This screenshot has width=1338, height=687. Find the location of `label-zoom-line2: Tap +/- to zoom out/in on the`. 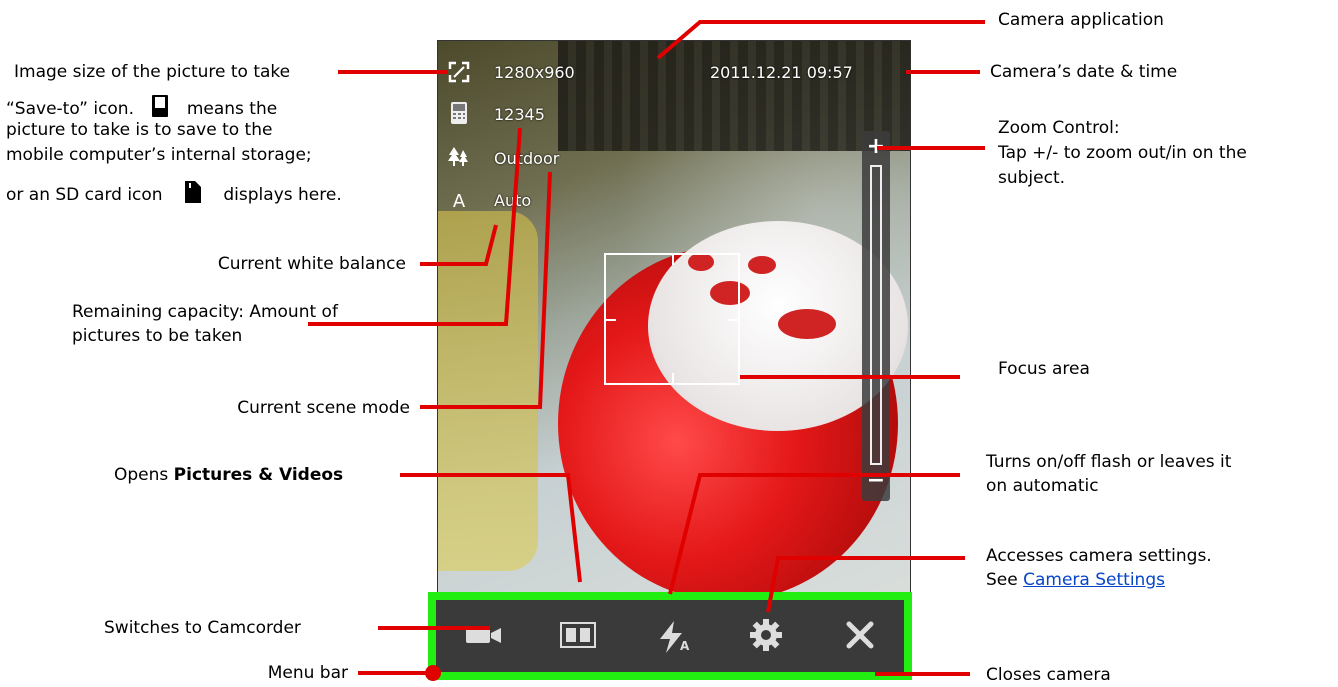

label-zoom-line2: Tap +/- to zoom out/in on the is located at coordinates (1122, 153).